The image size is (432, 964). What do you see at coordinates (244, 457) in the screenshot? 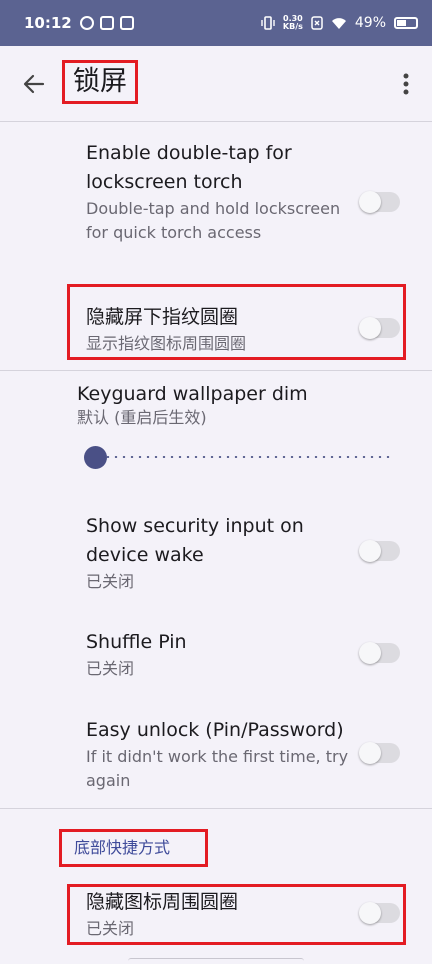
I see `wallpaper-dim-slider-track` at bounding box center [244, 457].